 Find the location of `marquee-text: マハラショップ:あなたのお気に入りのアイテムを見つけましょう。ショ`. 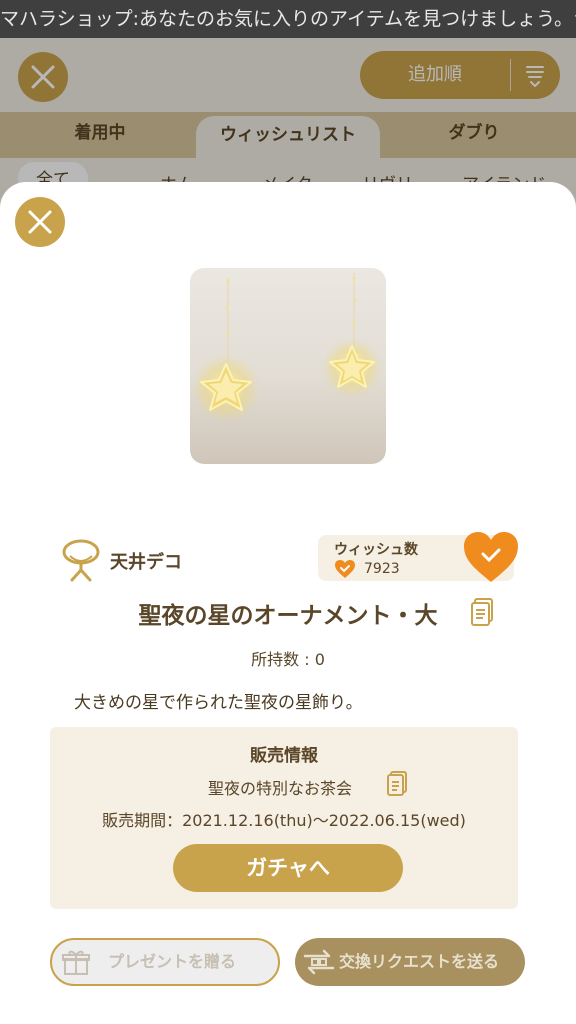

marquee-text: マハラショップ:あなたのお気に入りのアイテムを見つけましょう。ショ is located at coordinates (288, 19).